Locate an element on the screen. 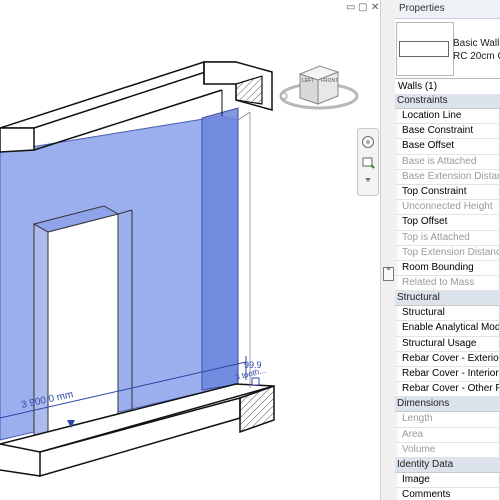 The width and height of the screenshot is (500, 500). zoom-icon is located at coordinates (368, 162).